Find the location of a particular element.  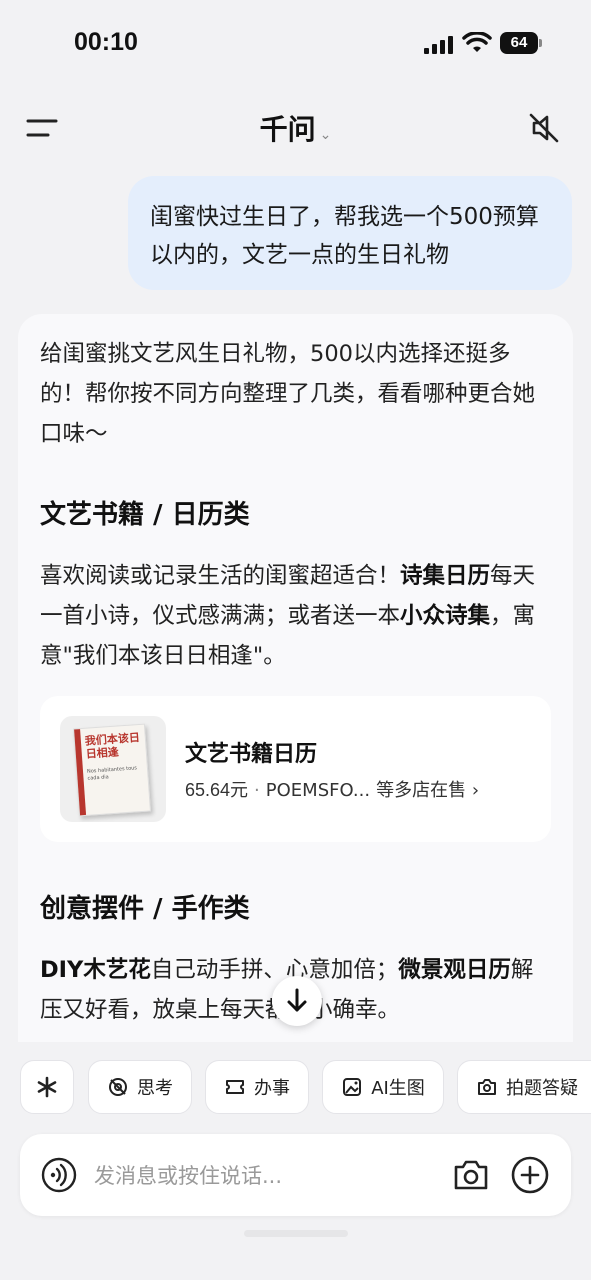

image-icon is located at coordinates (352, 1087).